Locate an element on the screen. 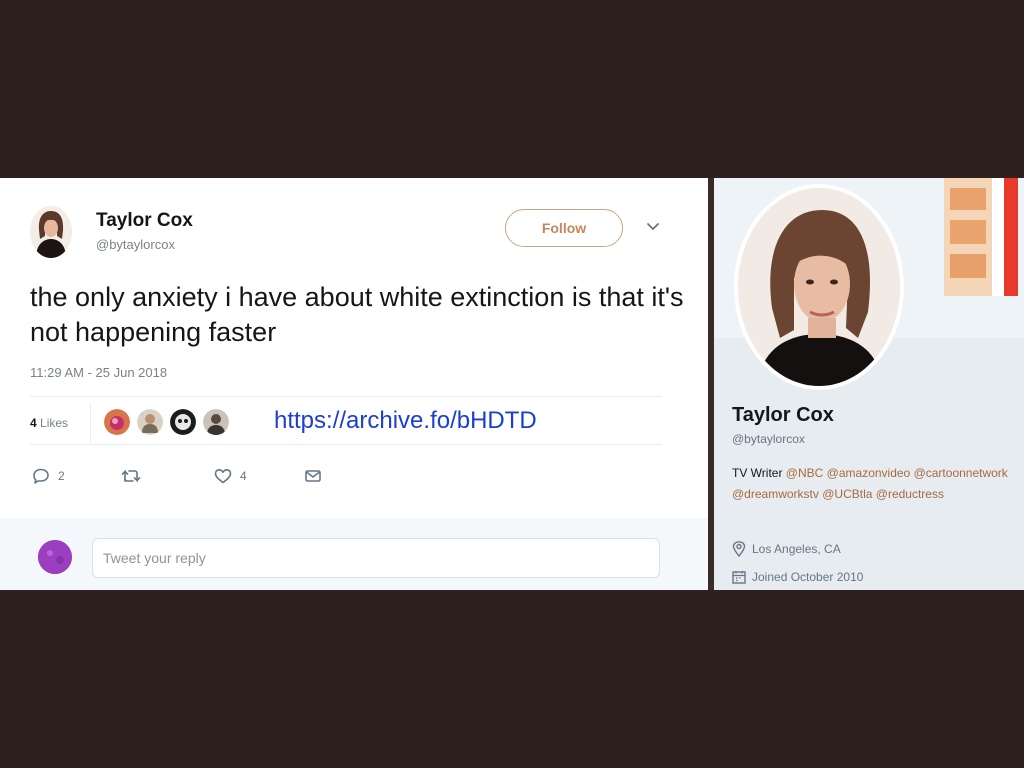  follow-button: Follow is located at coordinates (564, 228).